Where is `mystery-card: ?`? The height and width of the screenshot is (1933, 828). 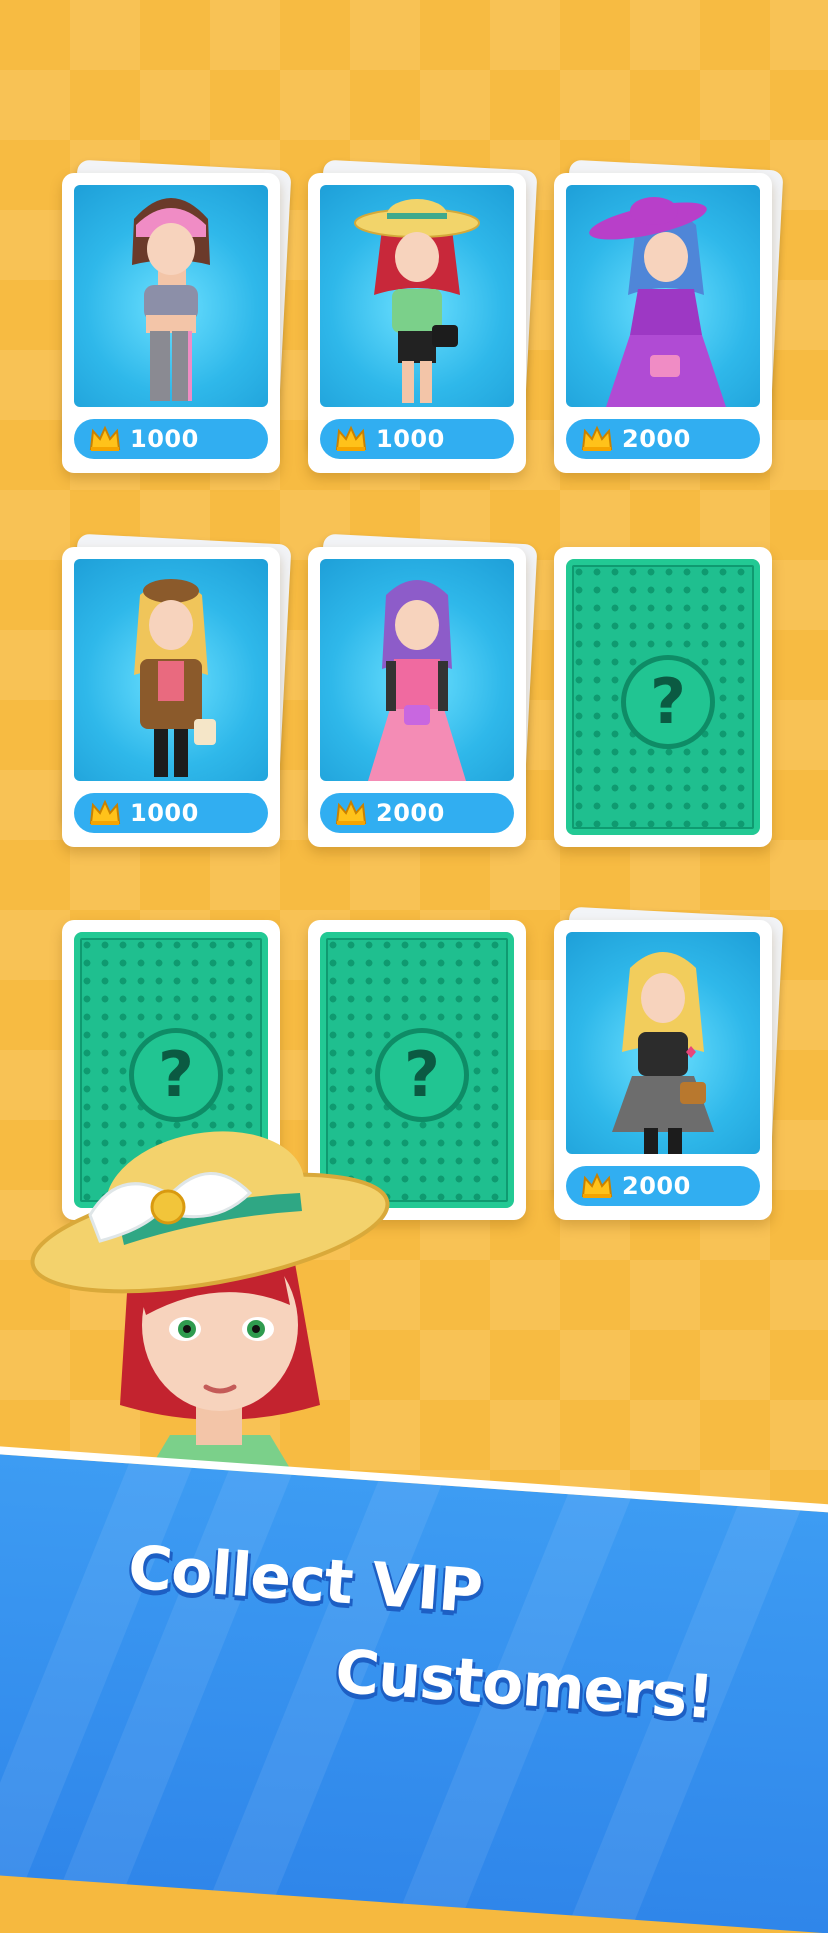 mystery-card: ? is located at coordinates (663, 697).